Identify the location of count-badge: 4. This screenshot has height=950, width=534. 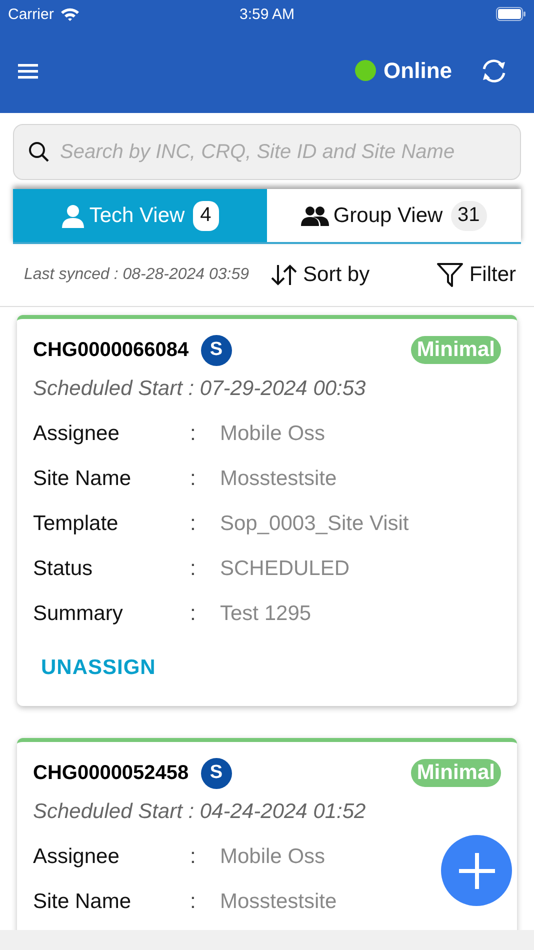
(205, 215).